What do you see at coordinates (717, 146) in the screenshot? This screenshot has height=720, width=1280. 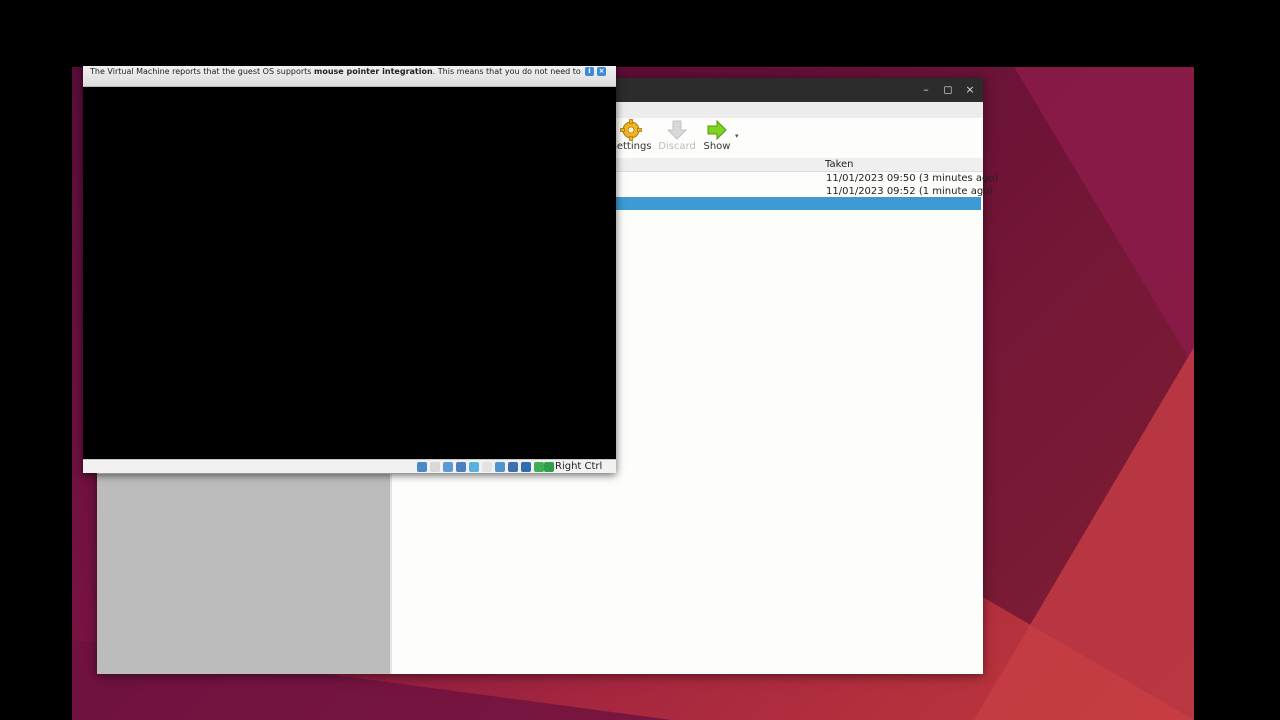 I see `show-label: Show` at bounding box center [717, 146].